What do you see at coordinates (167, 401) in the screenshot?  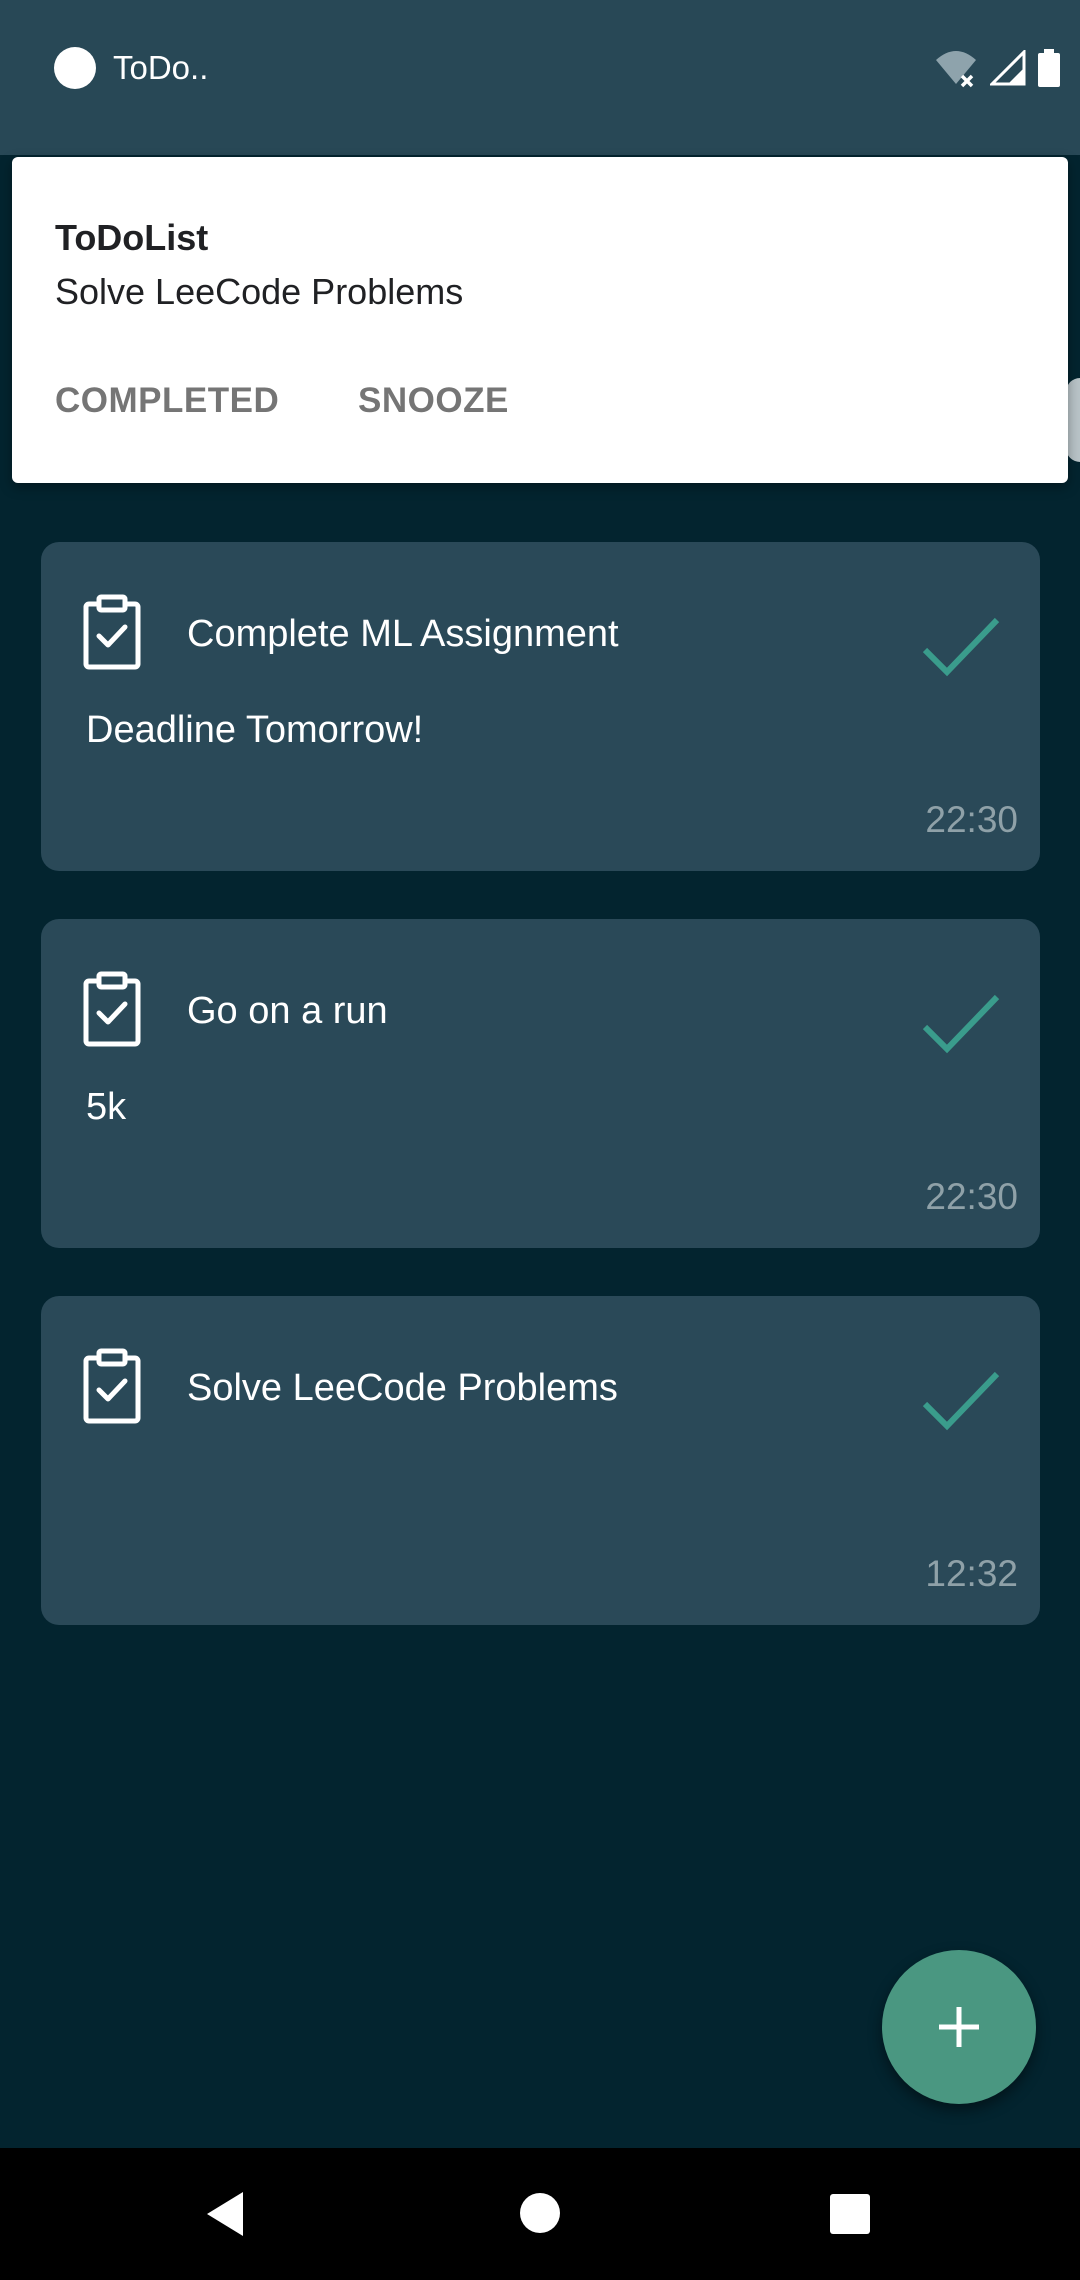 I see `completed-button: COMPLETED` at bounding box center [167, 401].